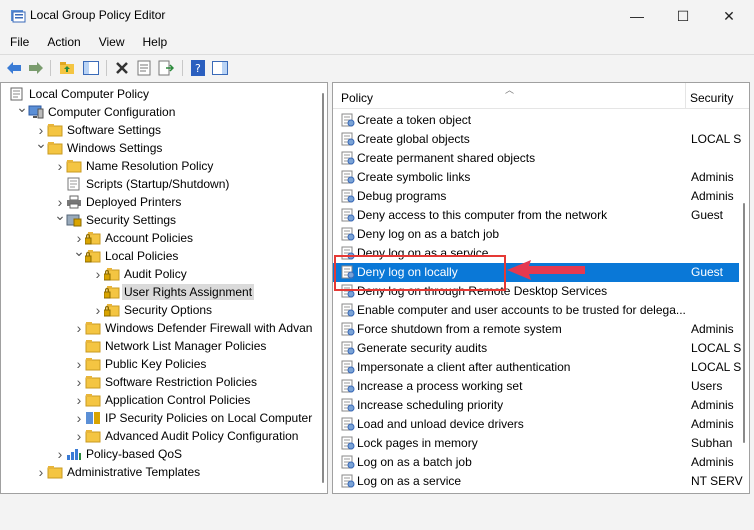  I want to click on list-scrollbar, so click(744, 288).